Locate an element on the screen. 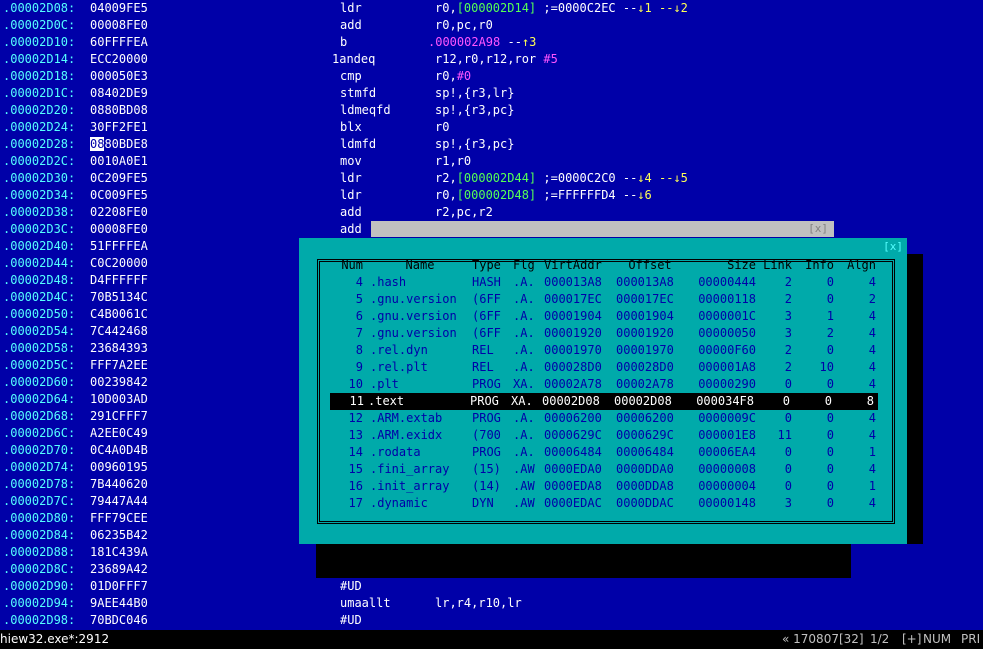 Image resolution: width=983 pixels, height=649 pixels. disasm-row: .00002D94: 9AEE44B0 umaallt lr,r4,r10,lr is located at coordinates (491, 603).